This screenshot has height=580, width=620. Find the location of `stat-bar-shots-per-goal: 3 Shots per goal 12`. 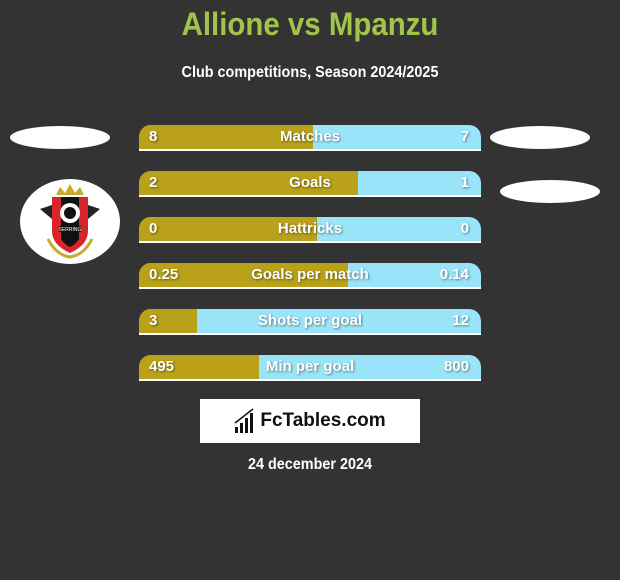

stat-bar-shots-per-goal: 3 Shots per goal 12 is located at coordinates (310, 322).